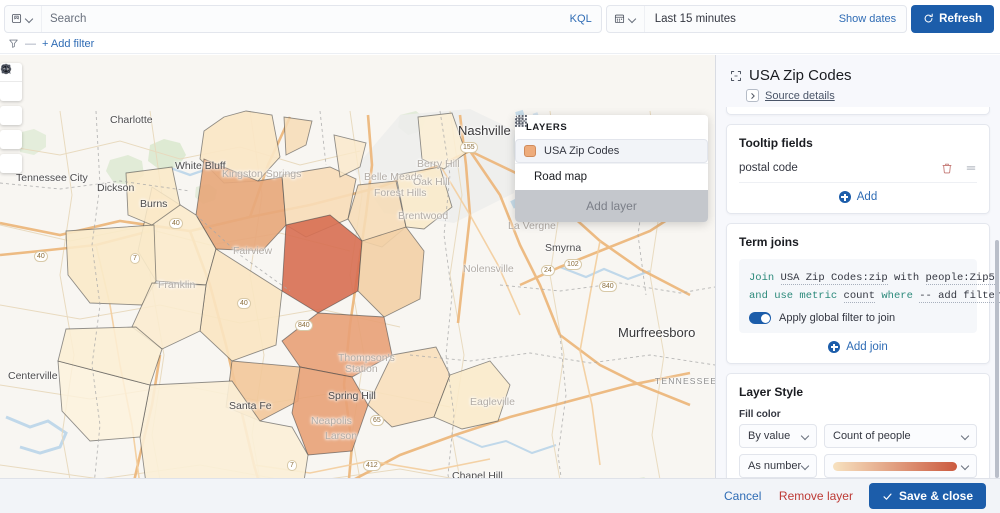 Image resolution: width=1000 pixels, height=513 pixels. Describe the element at coordinates (867, 19) in the screenshot. I see `show-dates-button: Show dates` at that location.